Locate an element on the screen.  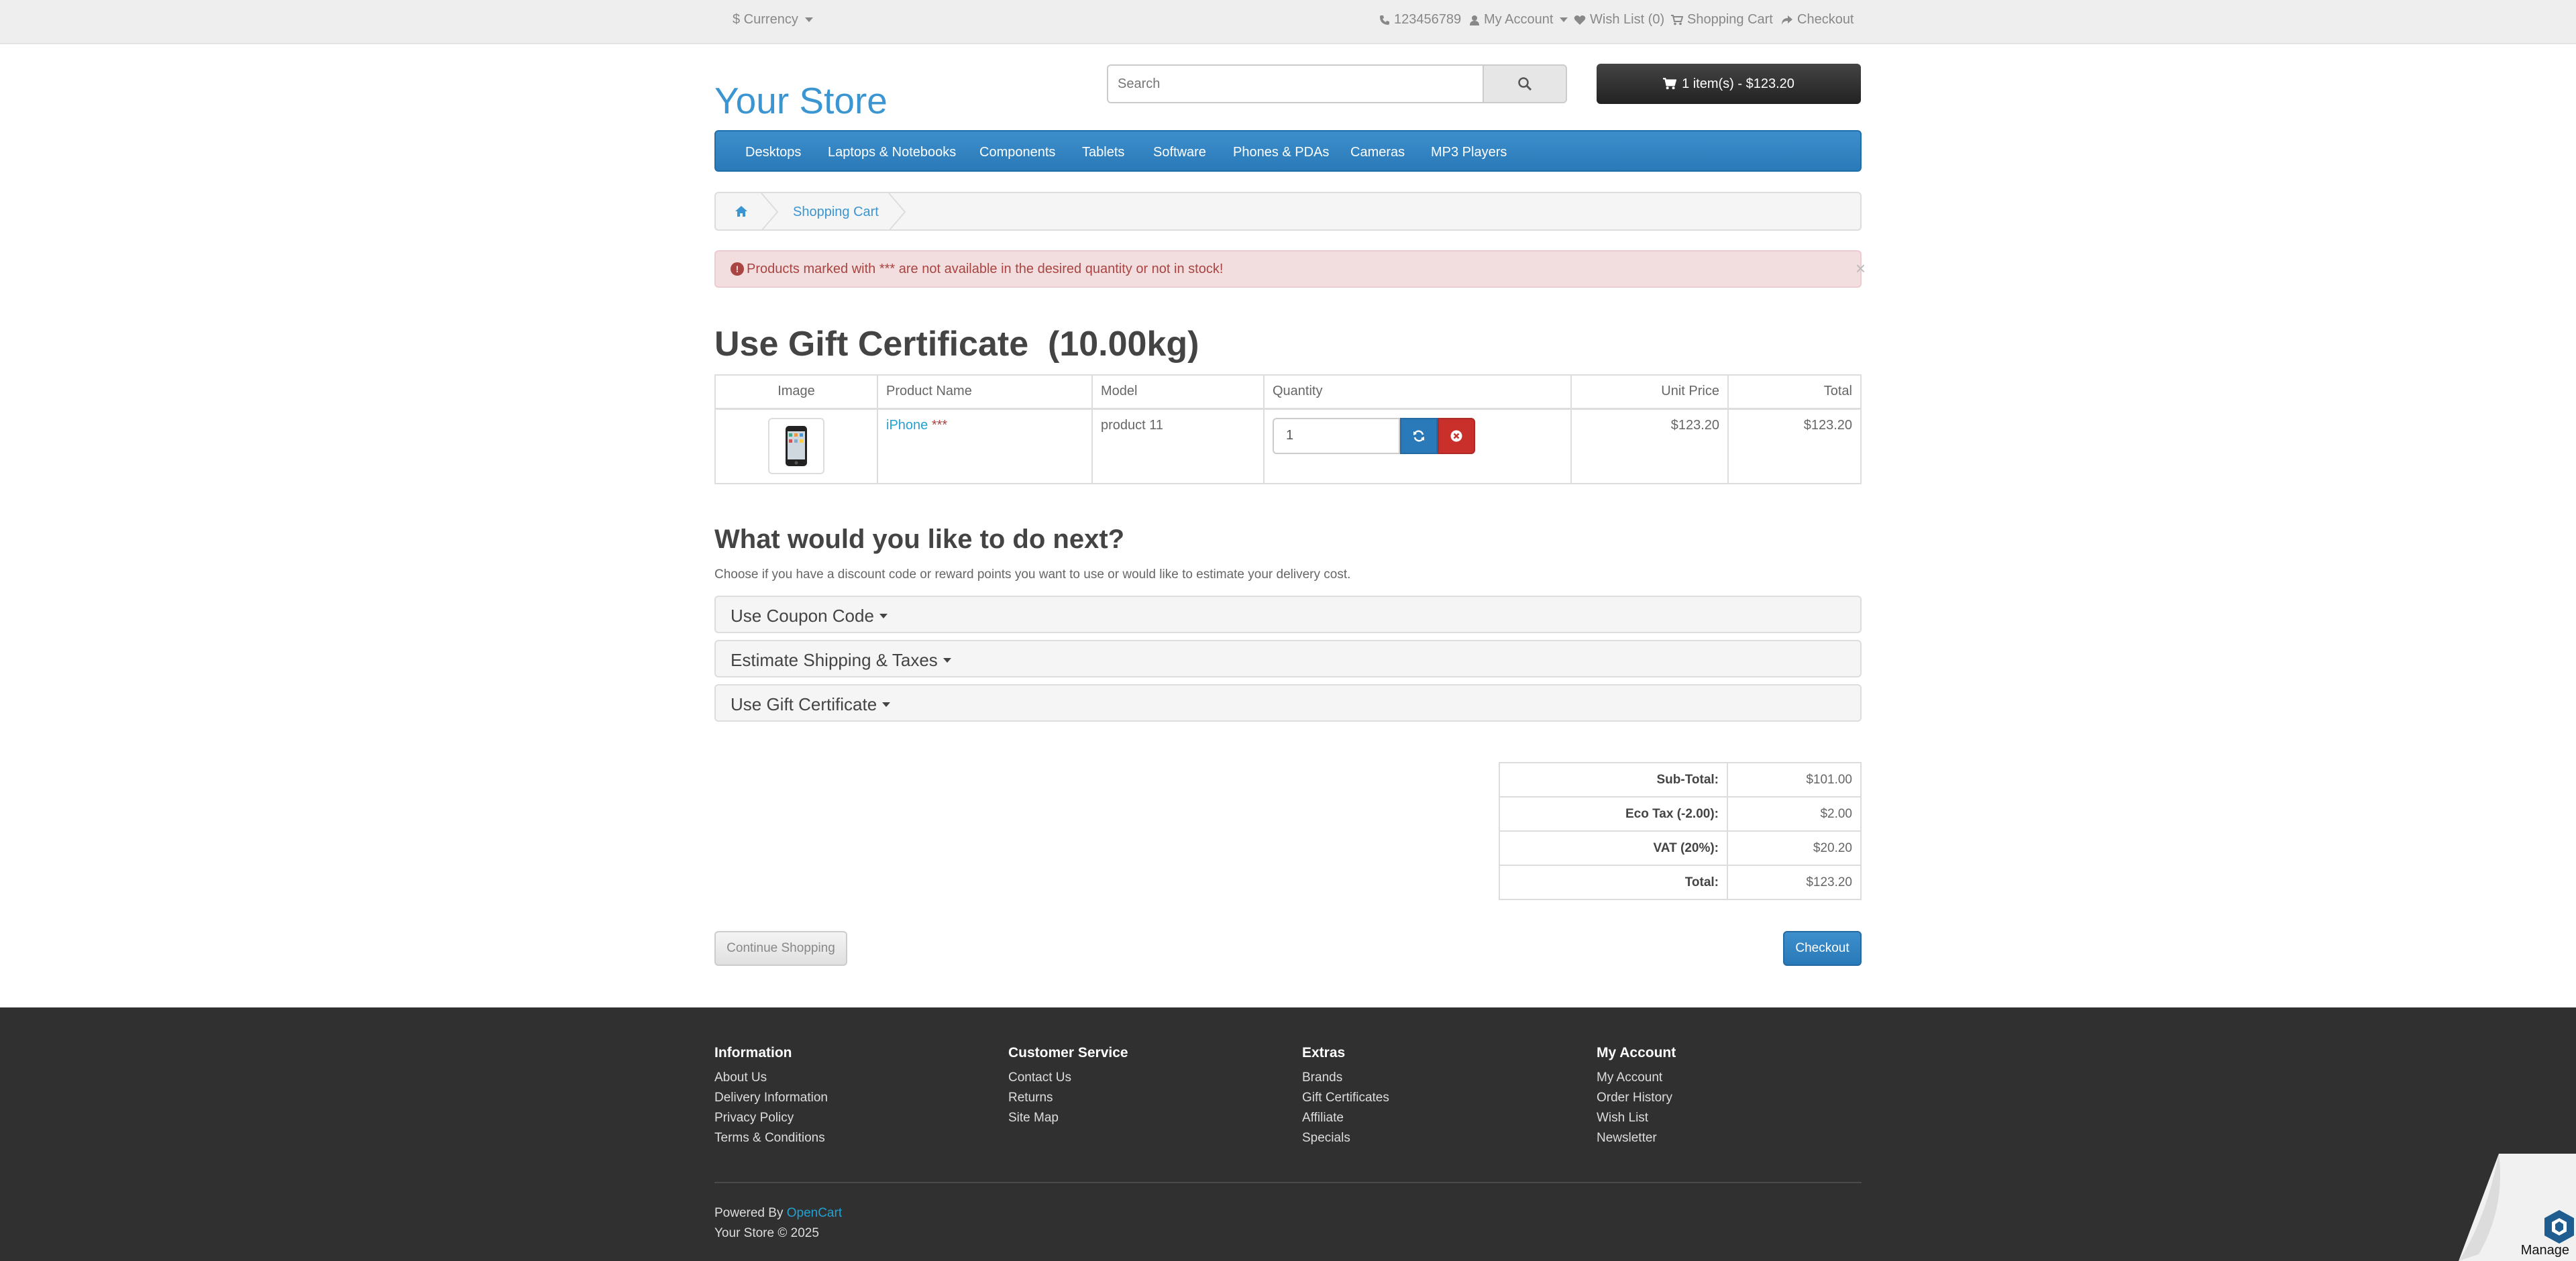
menu-item-tablets: Tablets is located at coordinates (1103, 152).